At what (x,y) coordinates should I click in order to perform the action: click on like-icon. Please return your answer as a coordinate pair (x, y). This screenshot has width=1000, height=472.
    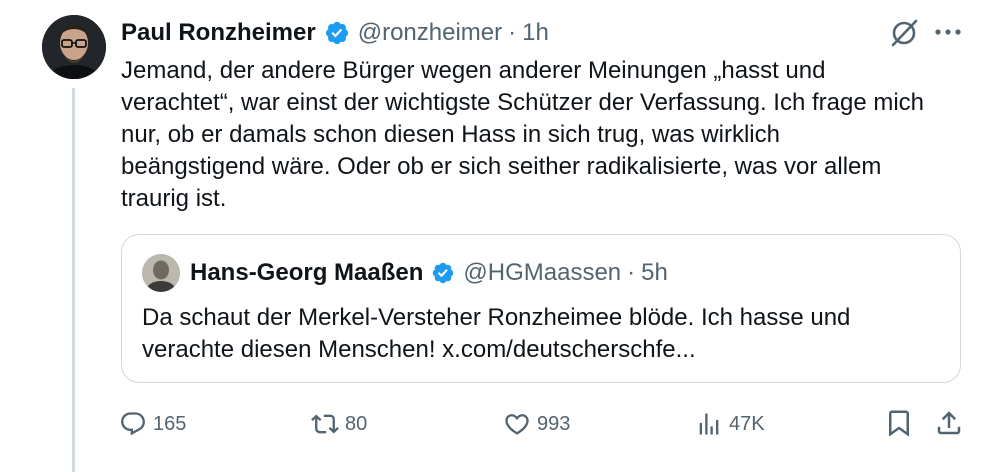
    Looking at the image, I should click on (517, 424).